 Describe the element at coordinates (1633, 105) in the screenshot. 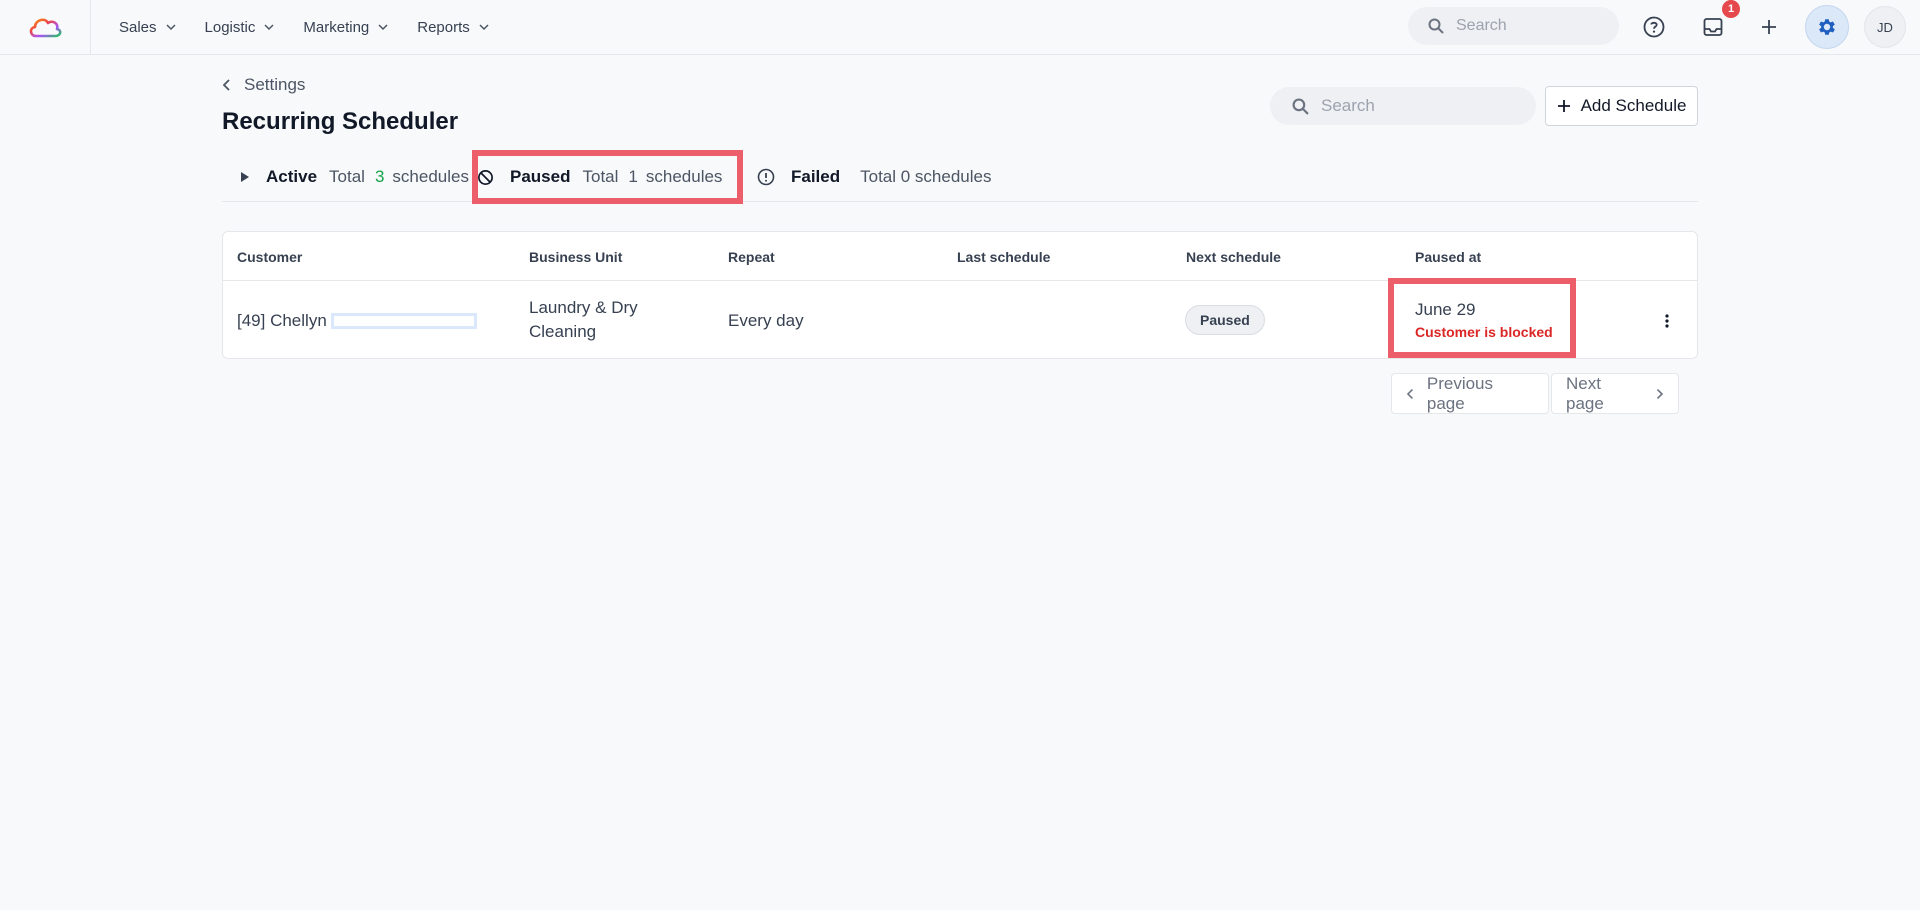

I see `add-schedule-label: Add Schedule` at that location.